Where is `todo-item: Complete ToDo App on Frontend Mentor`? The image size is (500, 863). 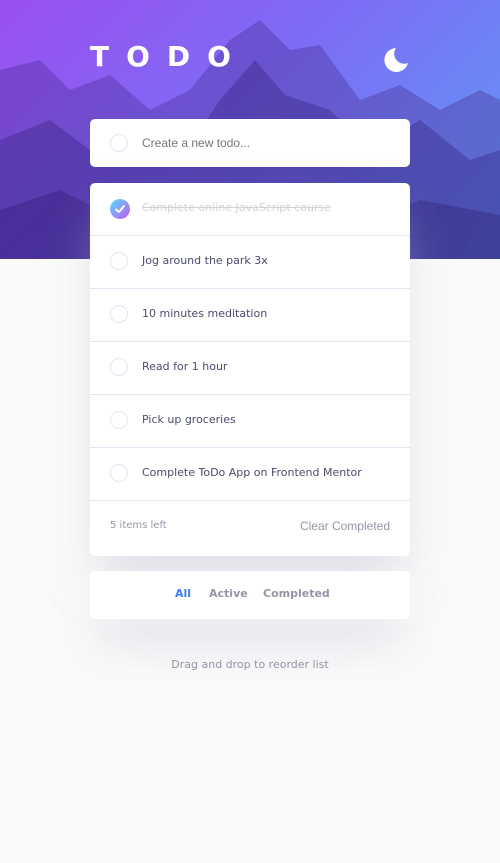 todo-item: Complete ToDo App on Frontend Mentor is located at coordinates (250, 474).